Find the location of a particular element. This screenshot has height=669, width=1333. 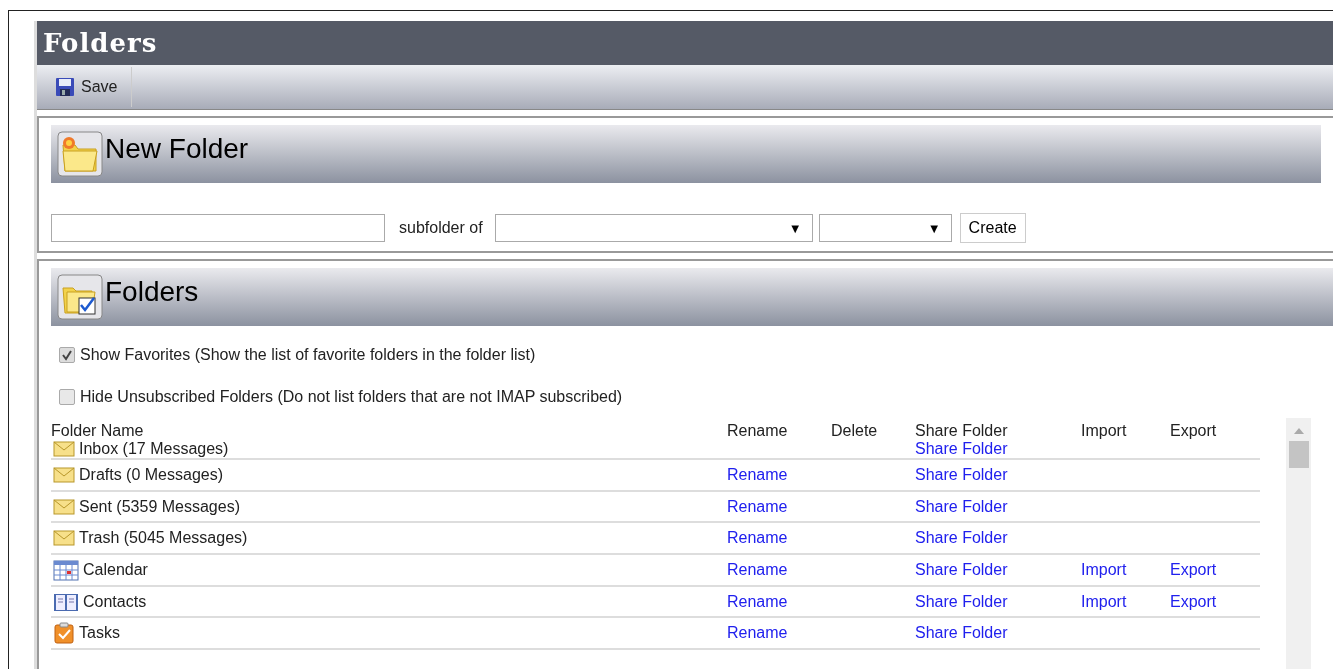

folder-name: Sent (5359 Messages) is located at coordinates (159, 506).